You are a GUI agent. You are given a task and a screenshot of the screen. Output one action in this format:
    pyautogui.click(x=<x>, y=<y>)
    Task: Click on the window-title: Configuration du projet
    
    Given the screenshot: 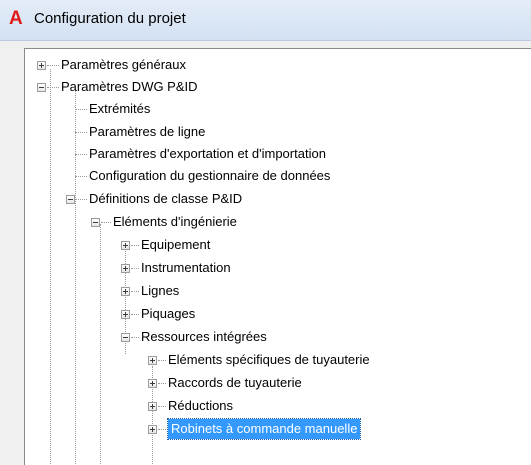 What is the action you would take?
    pyautogui.click(x=110, y=18)
    